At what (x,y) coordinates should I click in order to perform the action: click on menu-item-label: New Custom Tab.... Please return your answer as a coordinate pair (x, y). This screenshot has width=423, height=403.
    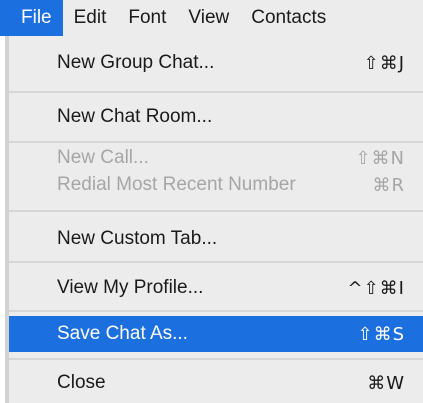
    Looking at the image, I should click on (137, 238).